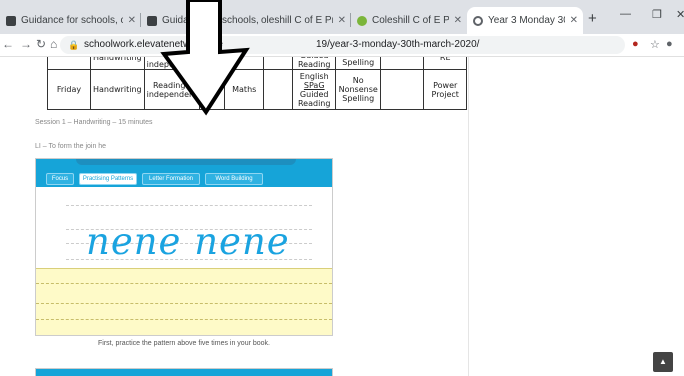 The image size is (684, 376). Describe the element at coordinates (635, 44) in the screenshot. I see `extension-icon: ●` at that location.